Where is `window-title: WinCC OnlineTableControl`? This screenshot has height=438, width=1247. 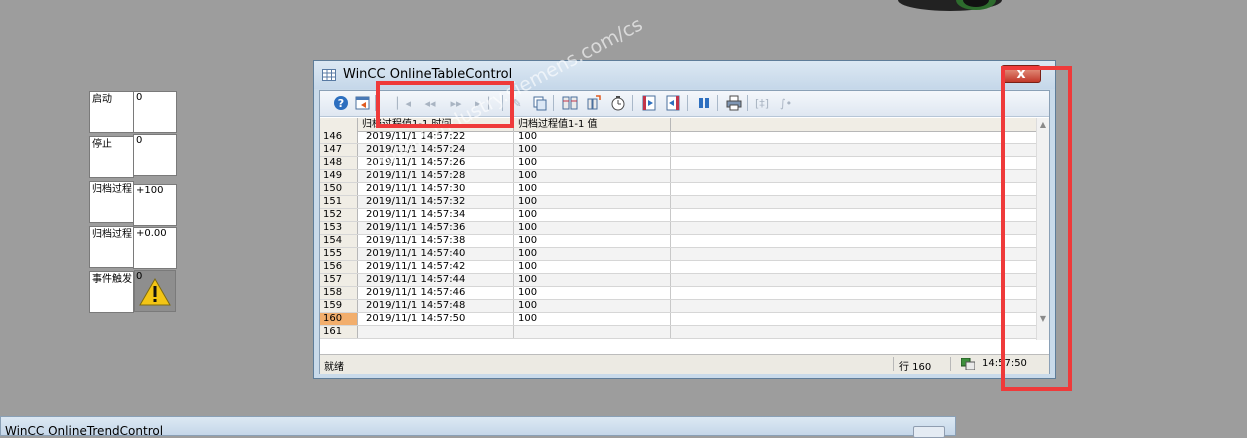
window-title: WinCC OnlineTableControl is located at coordinates (428, 74).